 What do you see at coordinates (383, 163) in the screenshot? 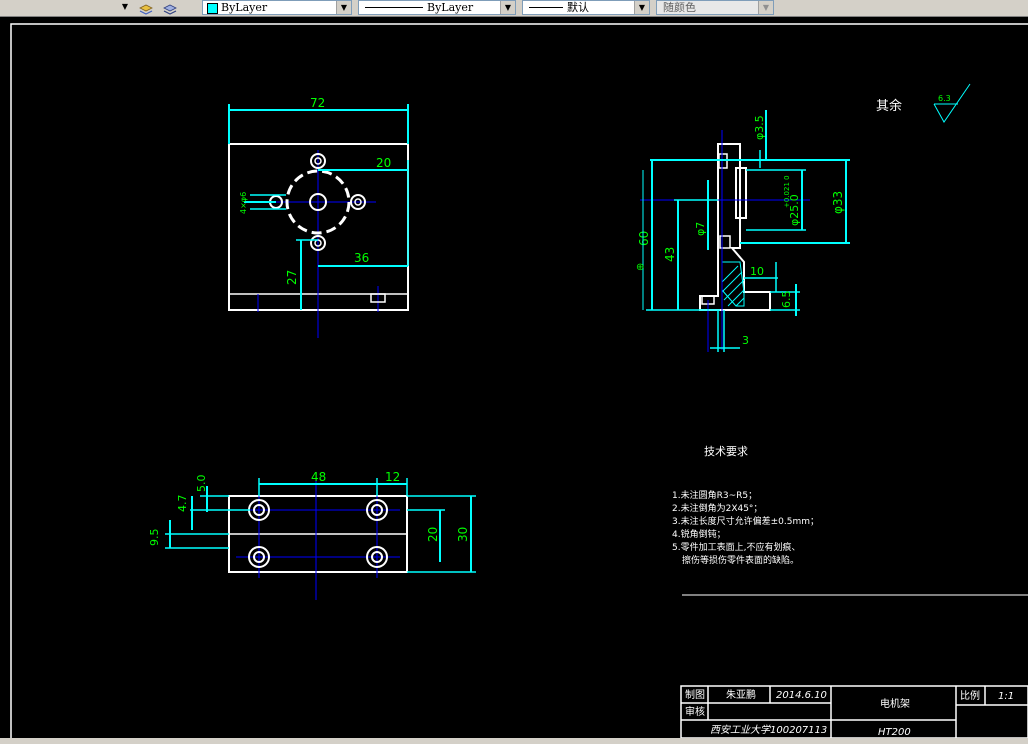
I see `dim-20: 20` at bounding box center [383, 163].